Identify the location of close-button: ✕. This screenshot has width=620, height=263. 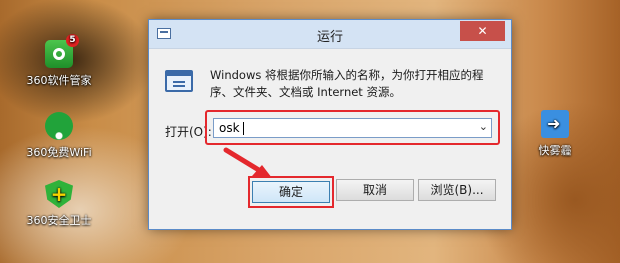
(482, 31).